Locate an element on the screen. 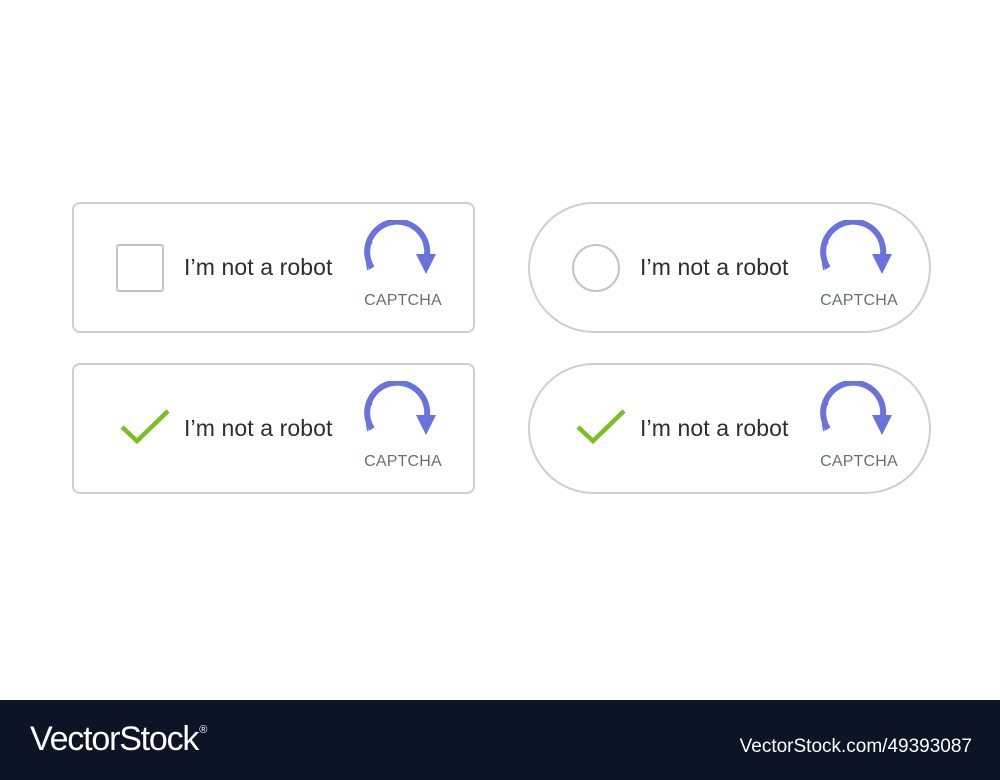 The height and width of the screenshot is (780, 1000). captcha-widget-verified-pill: I’m not a robot CAPTCHA is located at coordinates (729, 428).